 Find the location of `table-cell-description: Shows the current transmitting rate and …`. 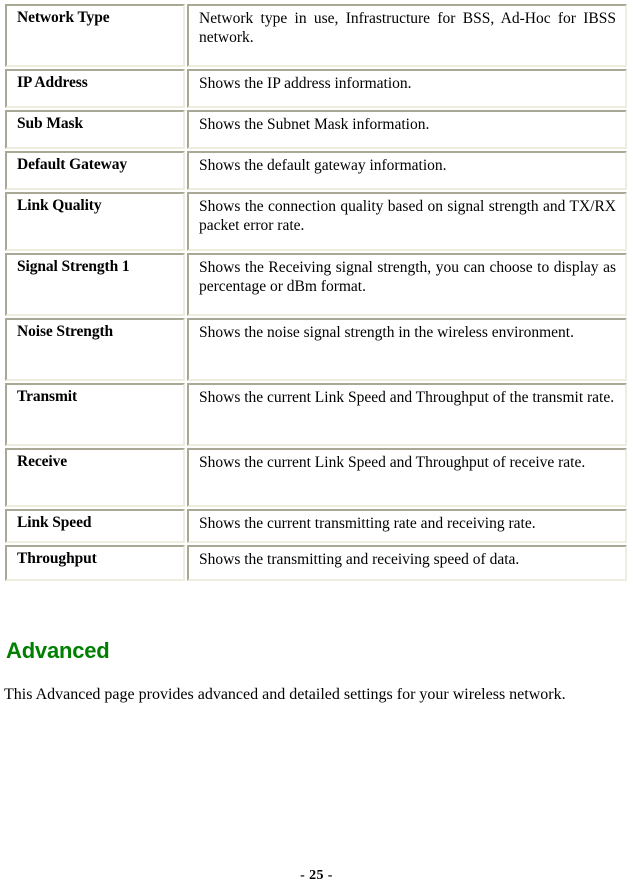

table-cell-description: Shows the current transmitting rate and … is located at coordinates (407, 526).